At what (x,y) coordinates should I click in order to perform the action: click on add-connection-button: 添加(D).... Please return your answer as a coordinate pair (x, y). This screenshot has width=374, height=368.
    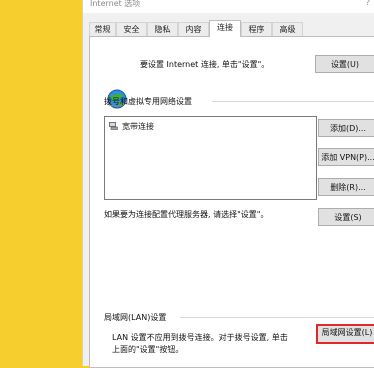
    Looking at the image, I should click on (346, 128).